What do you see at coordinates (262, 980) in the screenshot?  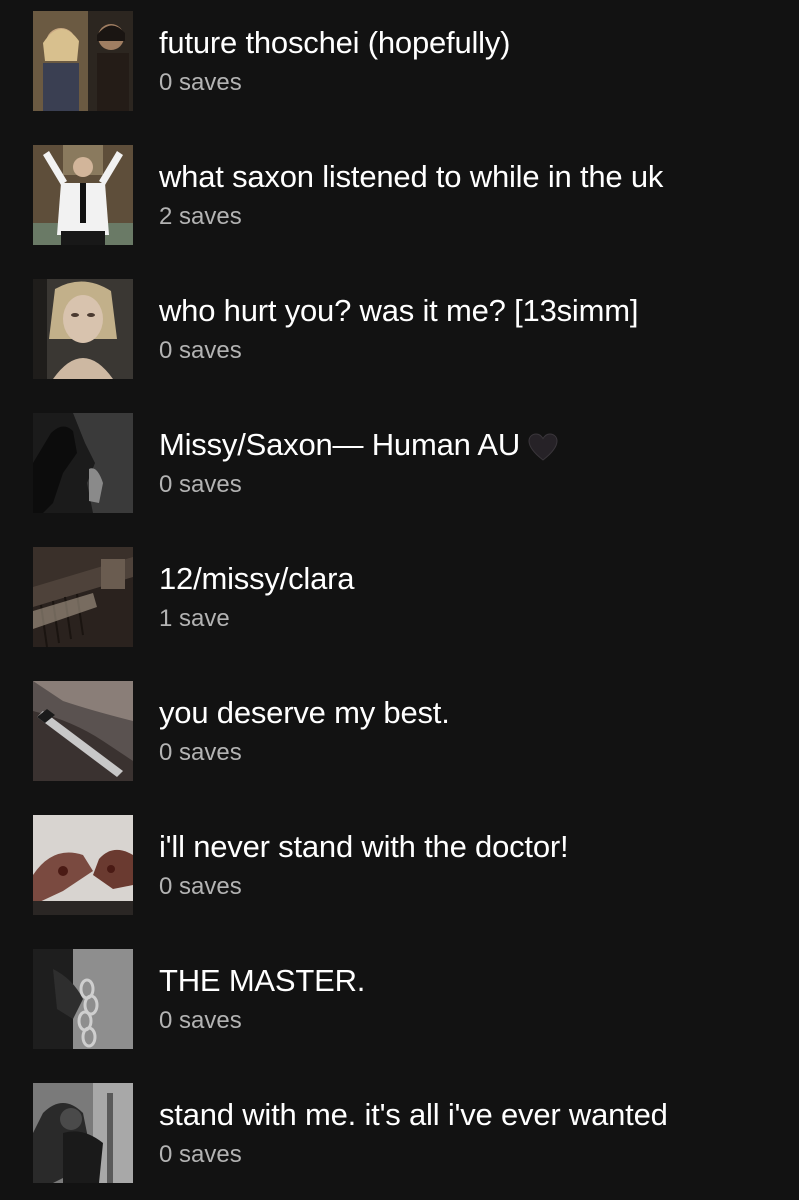 I see `playlist-title: THE MASTER.` at bounding box center [262, 980].